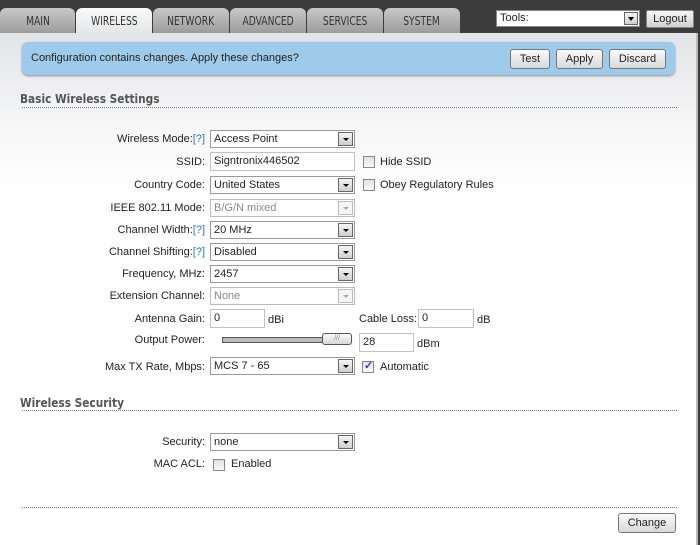 This screenshot has height=545, width=700. I want to click on mac-acl-enabled-label: Enabled, so click(251, 464).